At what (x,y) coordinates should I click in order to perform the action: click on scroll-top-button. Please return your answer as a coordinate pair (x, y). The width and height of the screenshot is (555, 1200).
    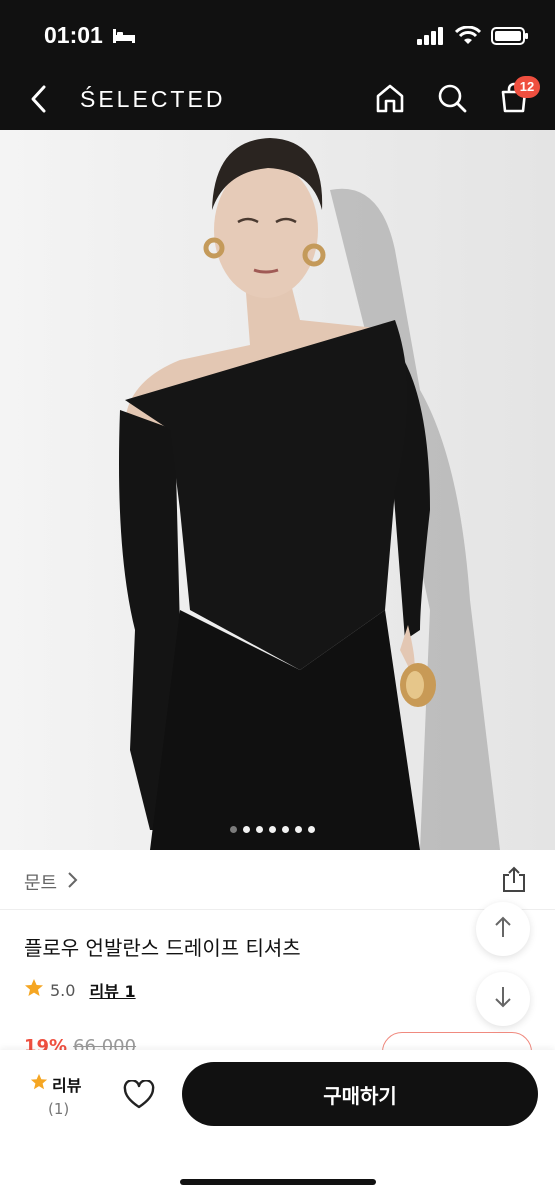
    Looking at the image, I should click on (503, 929).